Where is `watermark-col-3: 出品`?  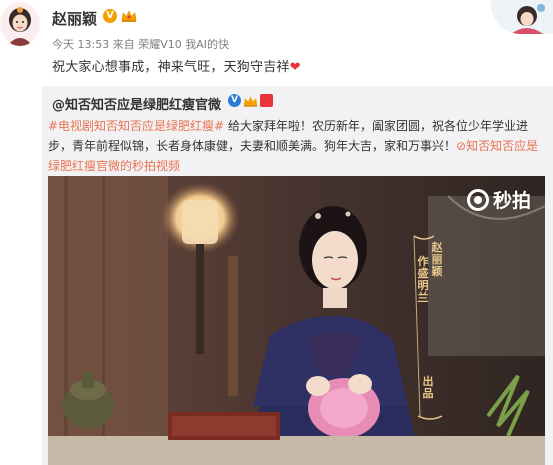 watermark-col-3: 出品 is located at coordinates (428, 387).